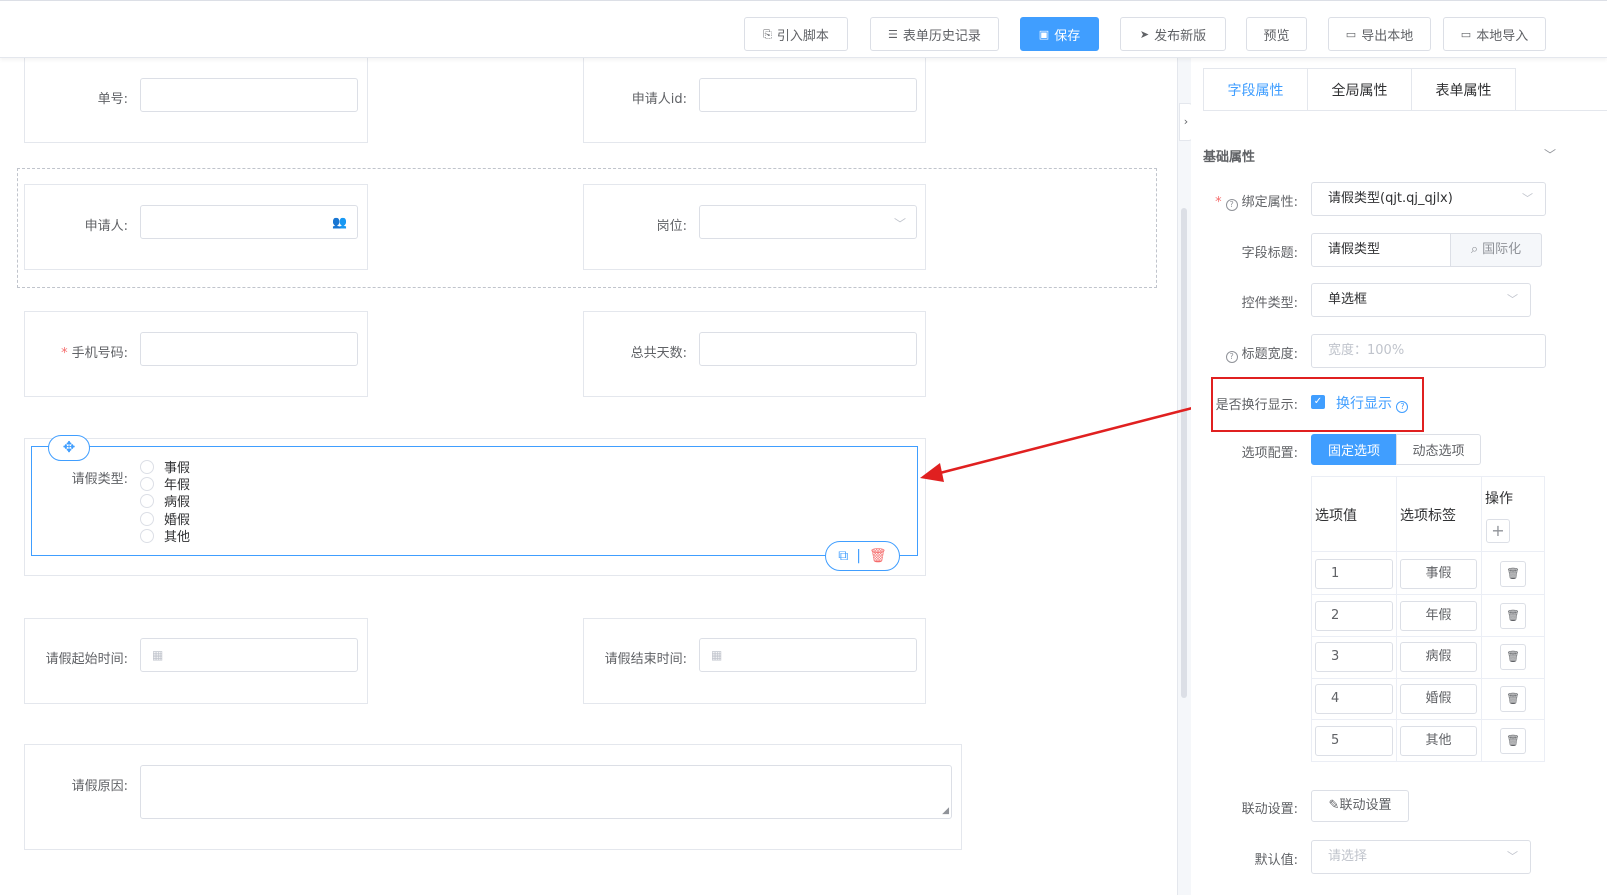 This screenshot has width=1607, height=895. What do you see at coordinates (1184, 453) in the screenshot?
I see `scrollbar-thumb` at bounding box center [1184, 453].